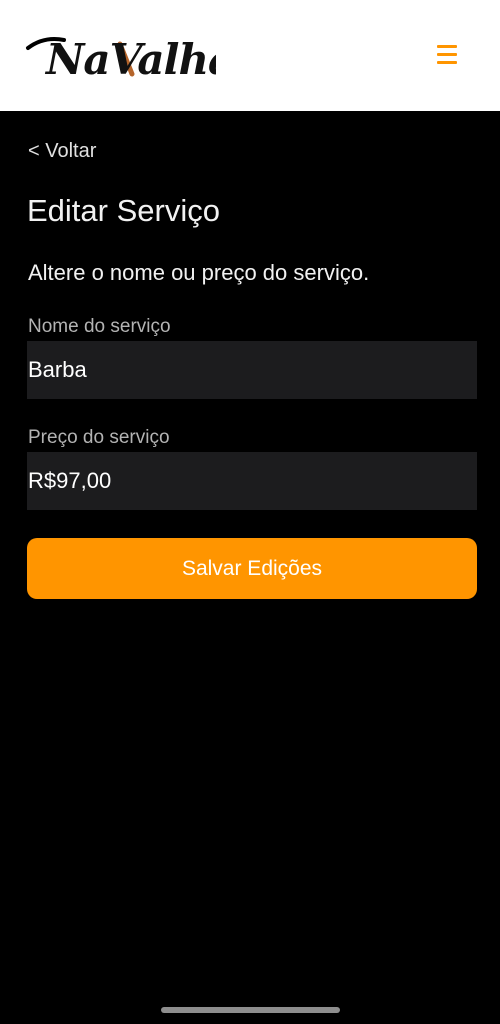 The height and width of the screenshot is (1024, 500). I want to click on service-name-label: Nome do serviço, so click(99, 326).